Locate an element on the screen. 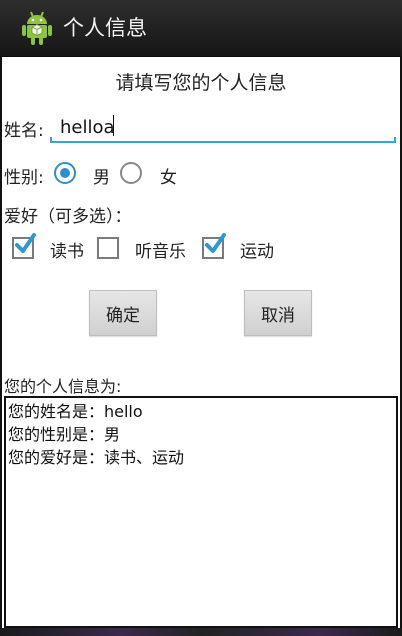 The height and width of the screenshot is (636, 402). gender-label: 性别: is located at coordinates (24, 178).